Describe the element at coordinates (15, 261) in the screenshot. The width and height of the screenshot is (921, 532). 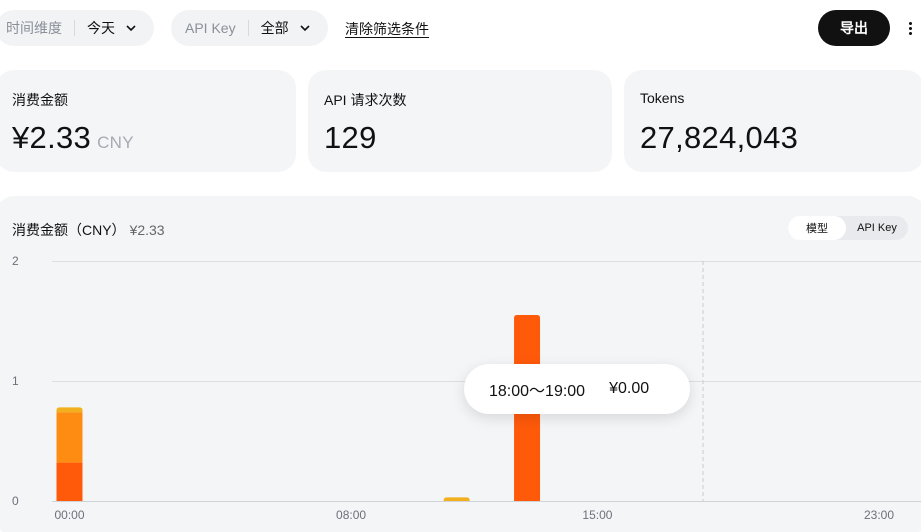
I see `y-tick-label: 2` at that location.